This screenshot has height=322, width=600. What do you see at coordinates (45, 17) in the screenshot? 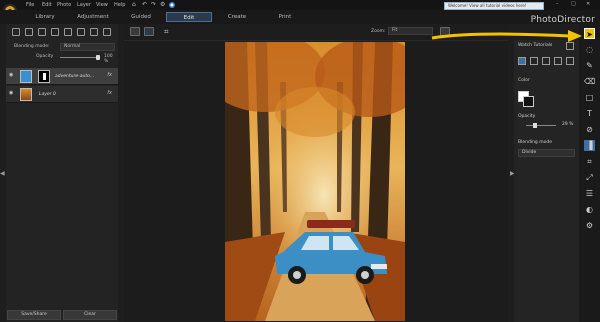
I see `tab-library: Library` at bounding box center [45, 17].